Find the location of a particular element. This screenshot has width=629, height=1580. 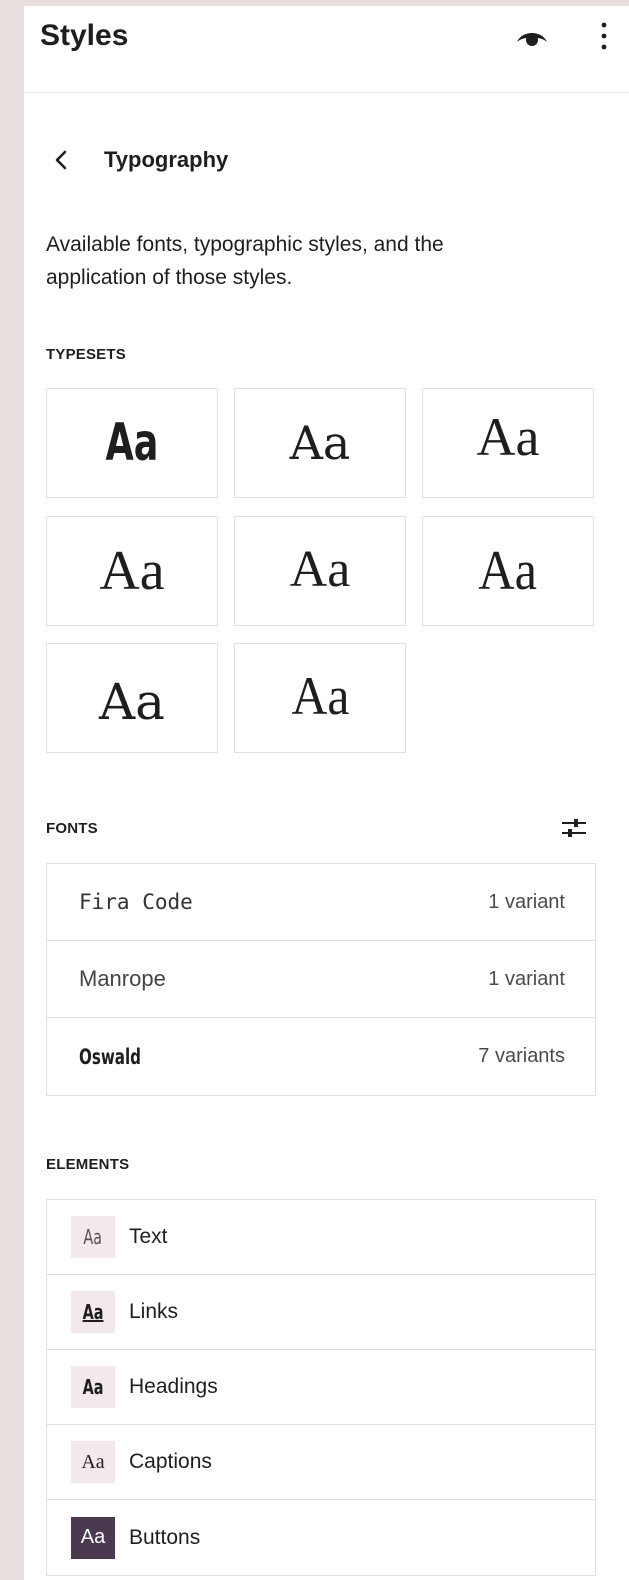

typeset-option-7: Aa is located at coordinates (132, 698).